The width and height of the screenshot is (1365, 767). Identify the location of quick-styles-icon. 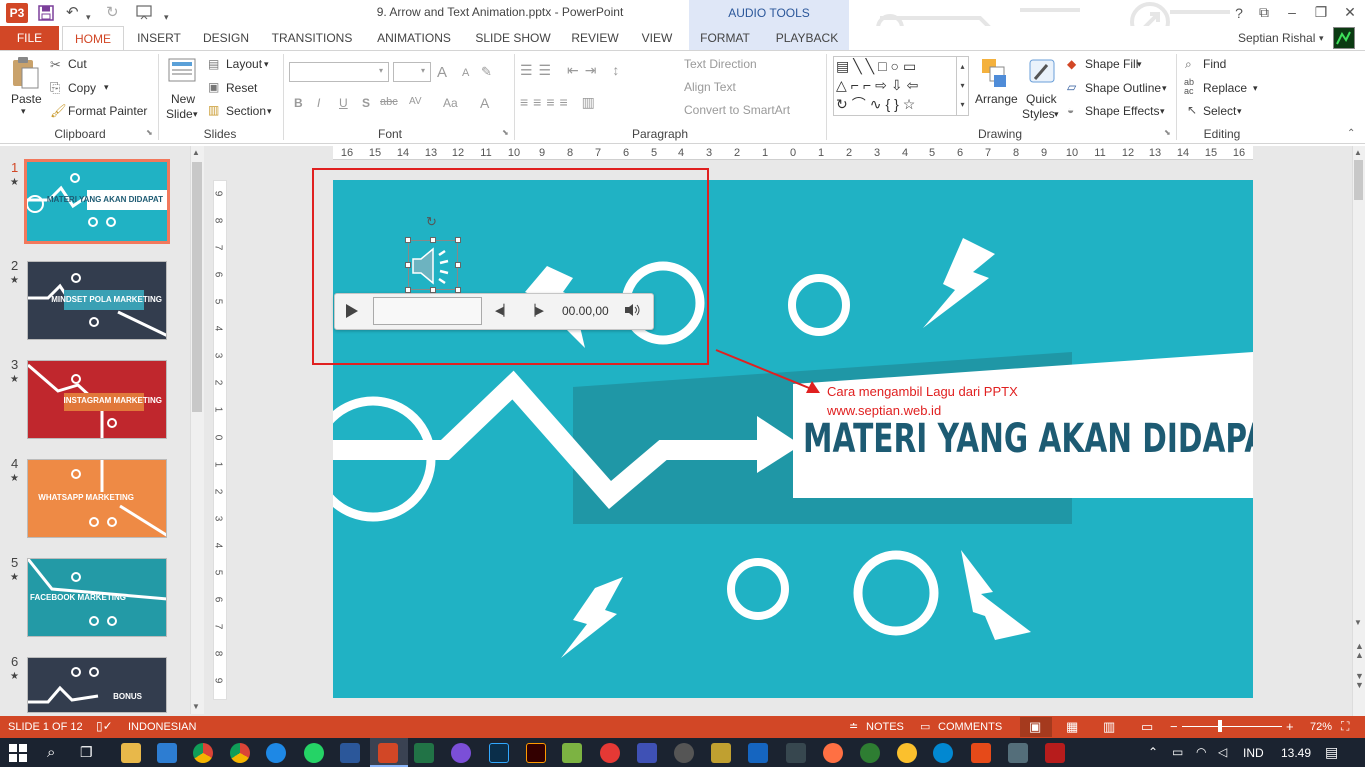
(1042, 74).